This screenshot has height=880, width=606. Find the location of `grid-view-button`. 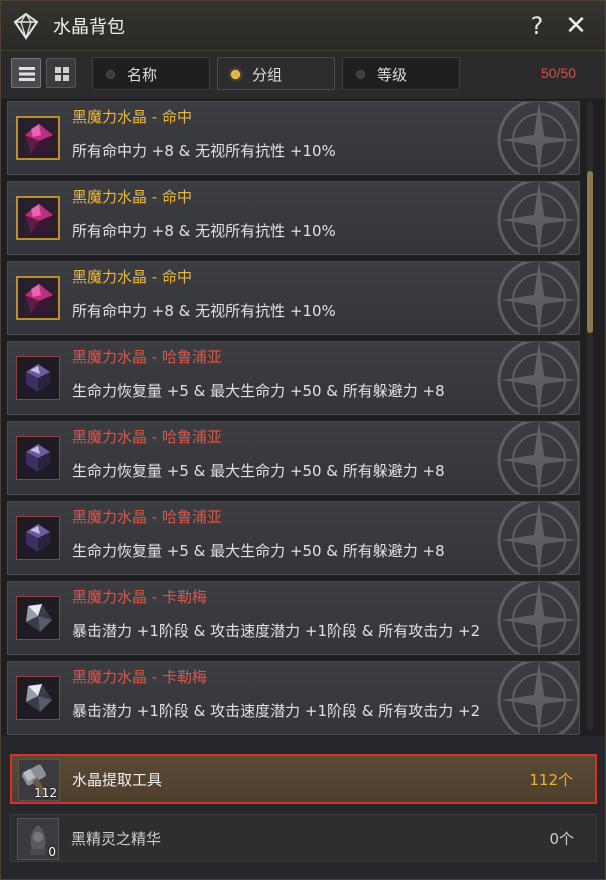

grid-view-button is located at coordinates (61, 73).